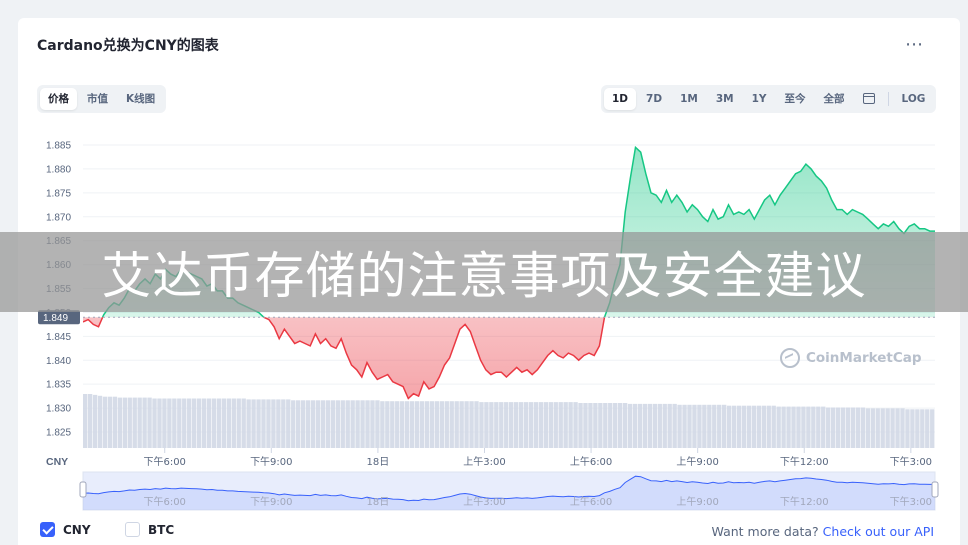 Image resolution: width=968 pixels, height=545 pixels. I want to click on banner-text: 艾达币存储的注意事项及安全建议, so click(484, 276).